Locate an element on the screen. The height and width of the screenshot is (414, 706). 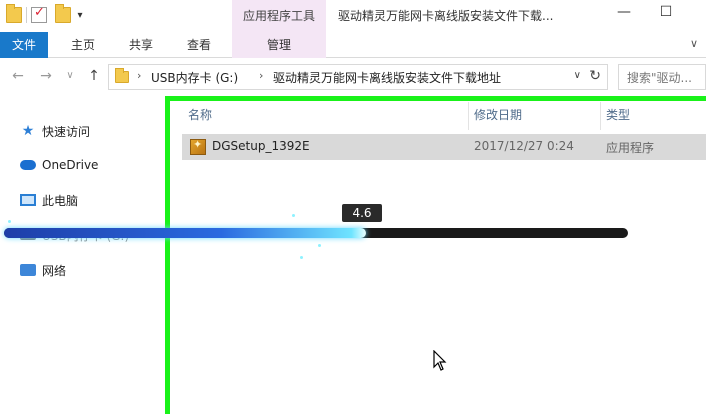
application-icon is located at coordinates (198, 146).